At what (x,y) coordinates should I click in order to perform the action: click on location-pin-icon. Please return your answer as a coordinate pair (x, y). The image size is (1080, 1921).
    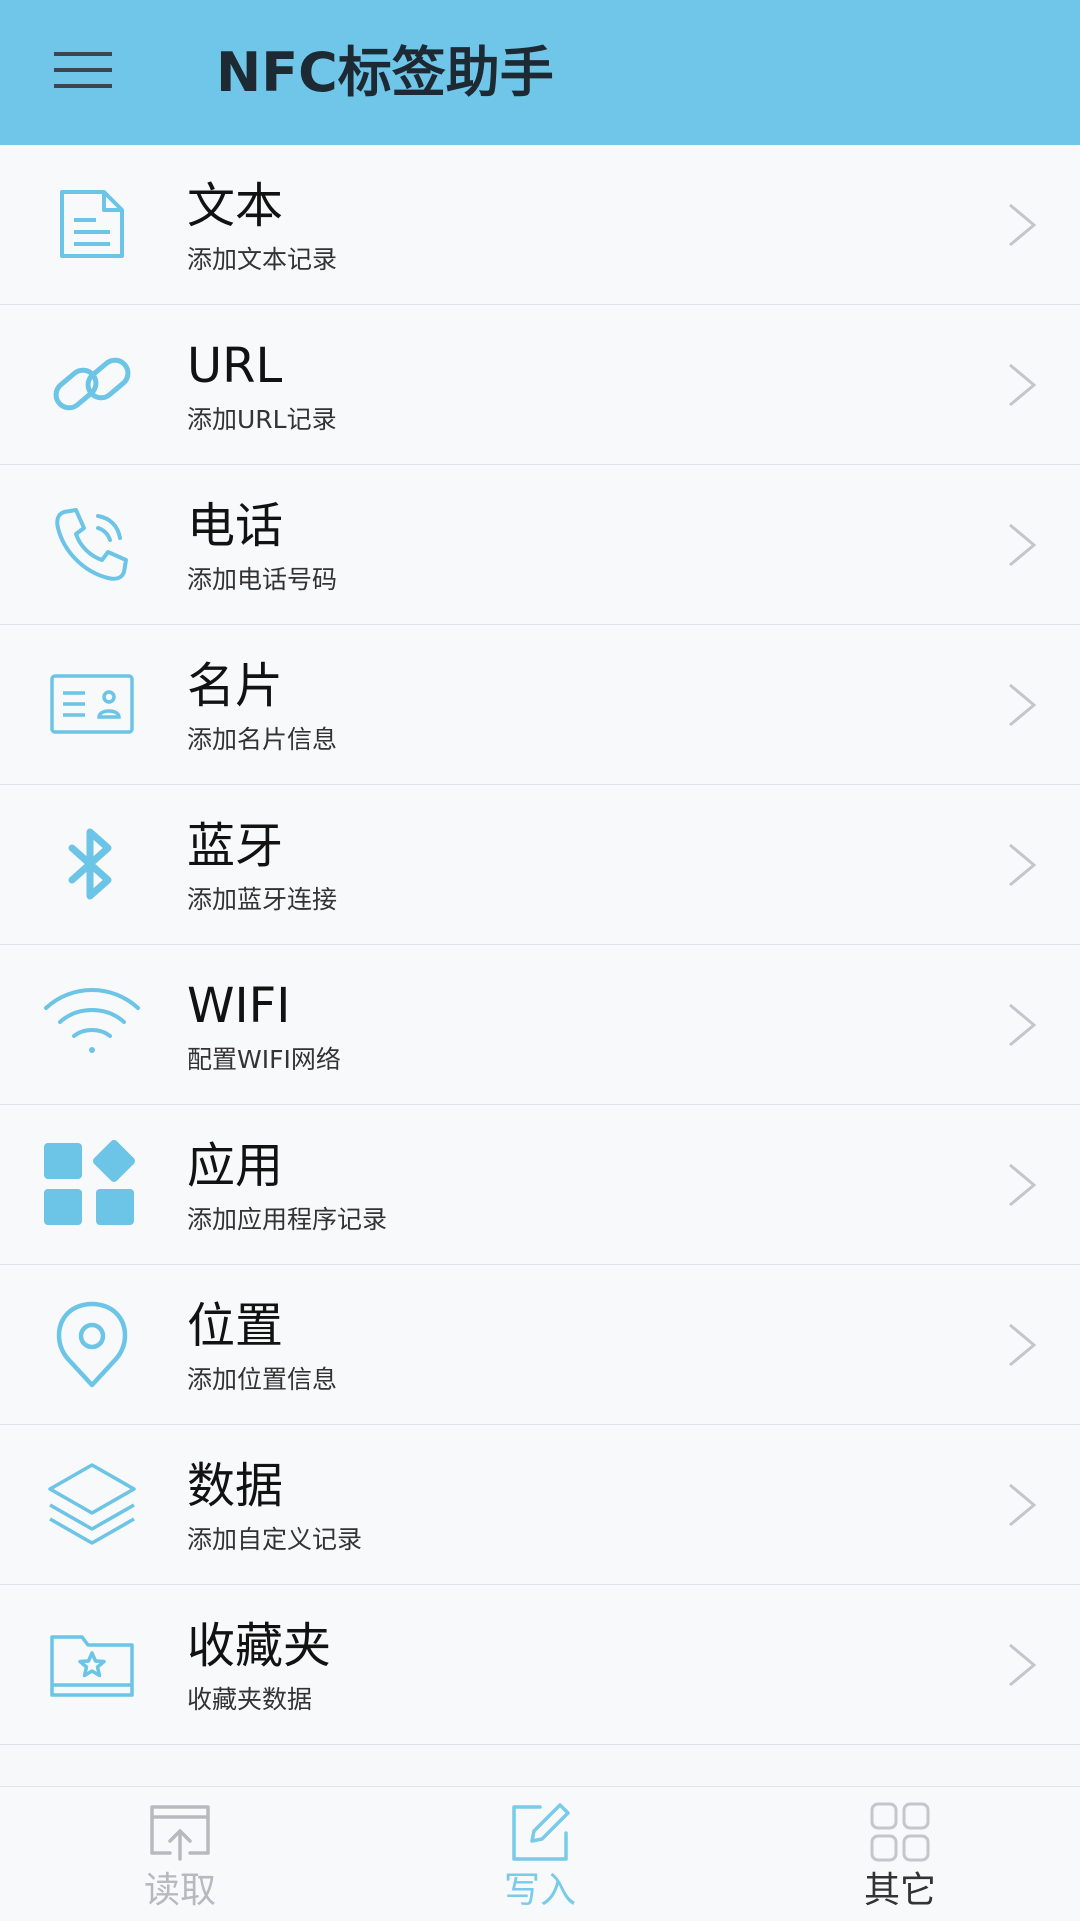
    Looking at the image, I should click on (92, 1344).